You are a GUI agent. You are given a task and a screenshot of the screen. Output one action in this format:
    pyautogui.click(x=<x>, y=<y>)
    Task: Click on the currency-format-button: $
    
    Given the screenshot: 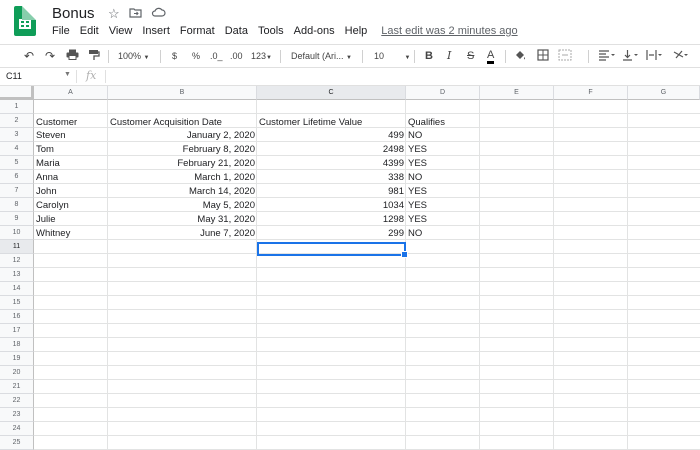 What is the action you would take?
    pyautogui.click(x=174, y=56)
    